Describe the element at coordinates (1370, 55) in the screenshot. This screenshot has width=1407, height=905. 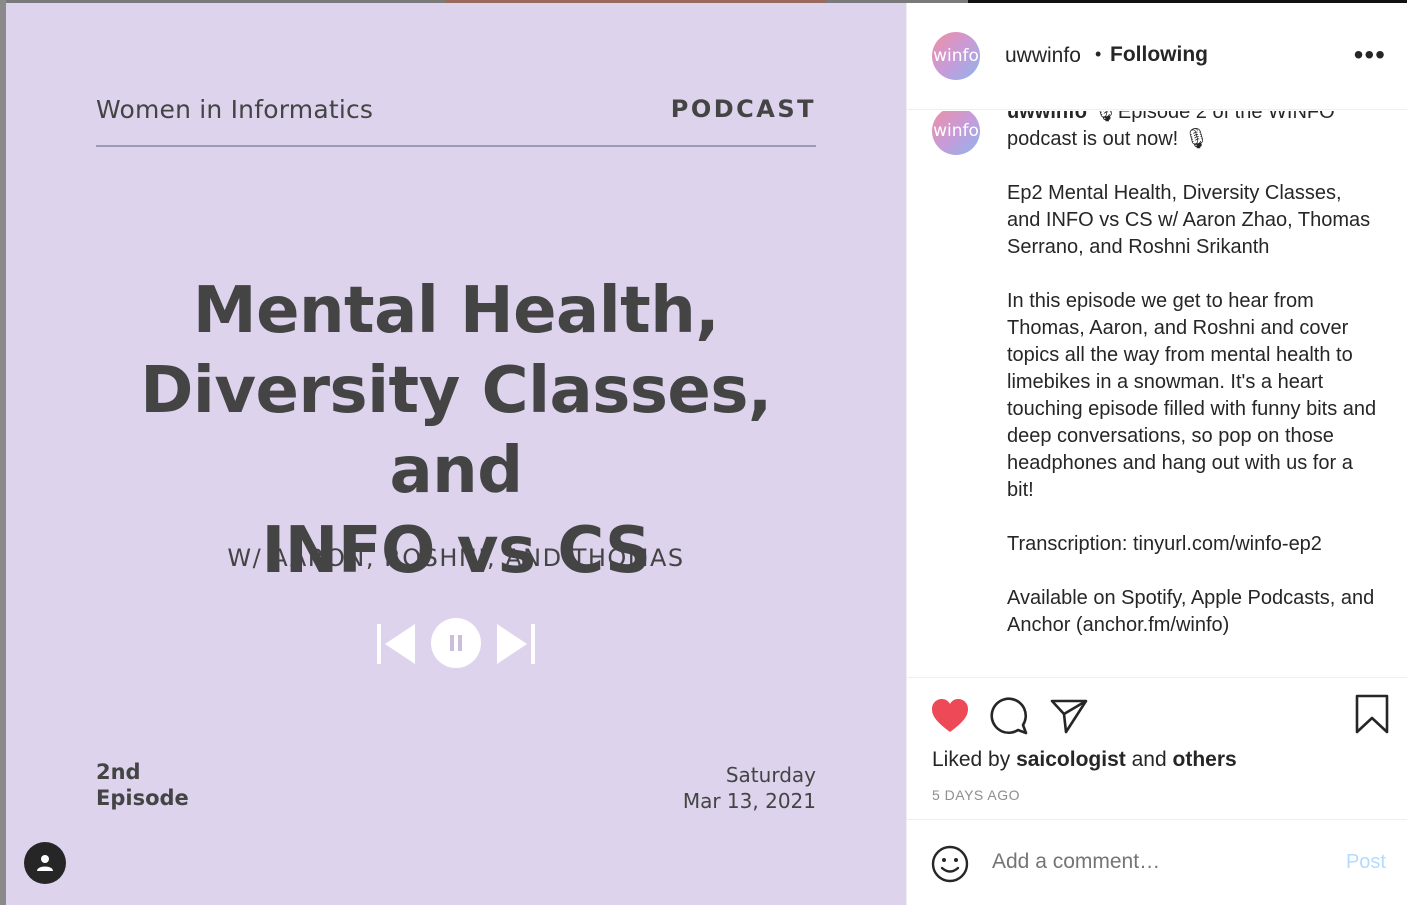
I see `more-options-icon: •••` at that location.